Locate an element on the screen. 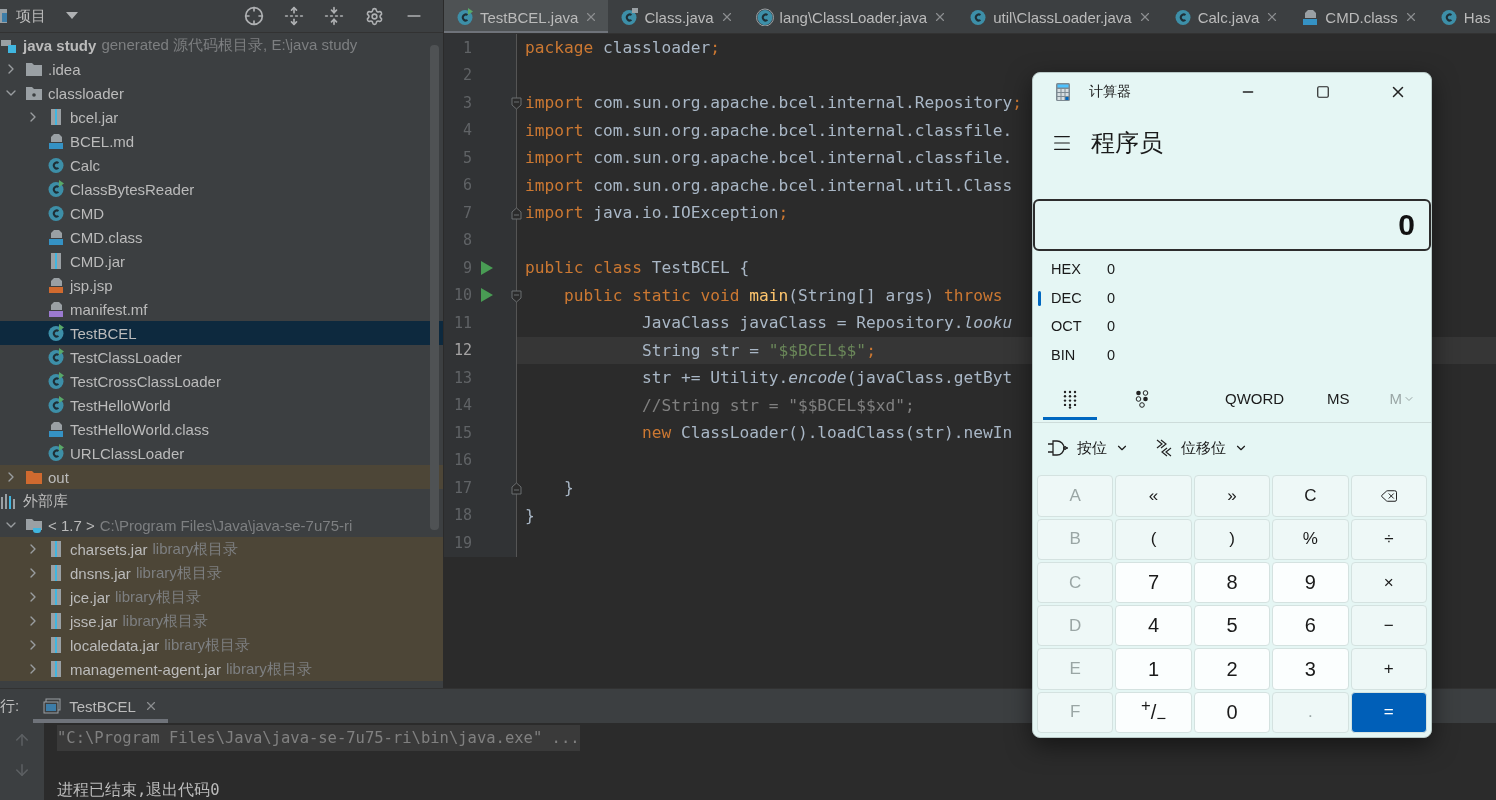 This screenshot has width=1496, height=800. radix-row: OCT 0 is located at coordinates (1232, 326).